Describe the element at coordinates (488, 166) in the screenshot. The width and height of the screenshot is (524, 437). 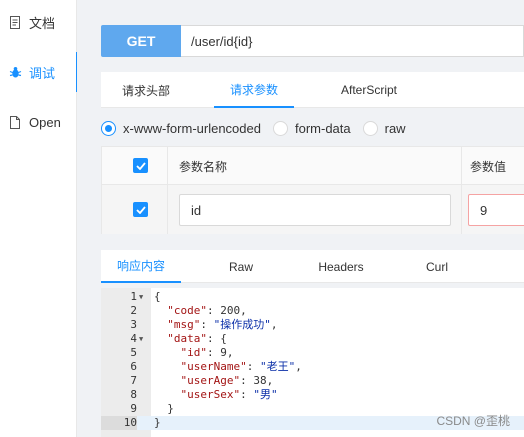
I see `column-header-param-value: 参数值` at that location.